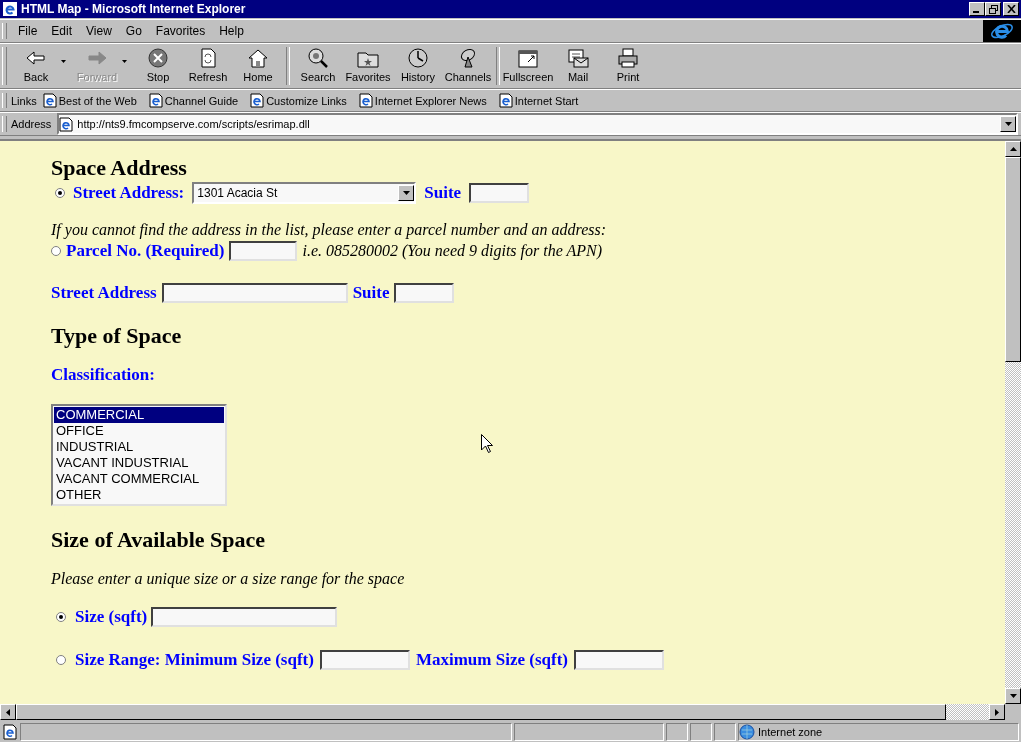  What do you see at coordinates (139, 463) in the screenshot?
I see `list-option: VACANT INDUSTRIAL` at bounding box center [139, 463].